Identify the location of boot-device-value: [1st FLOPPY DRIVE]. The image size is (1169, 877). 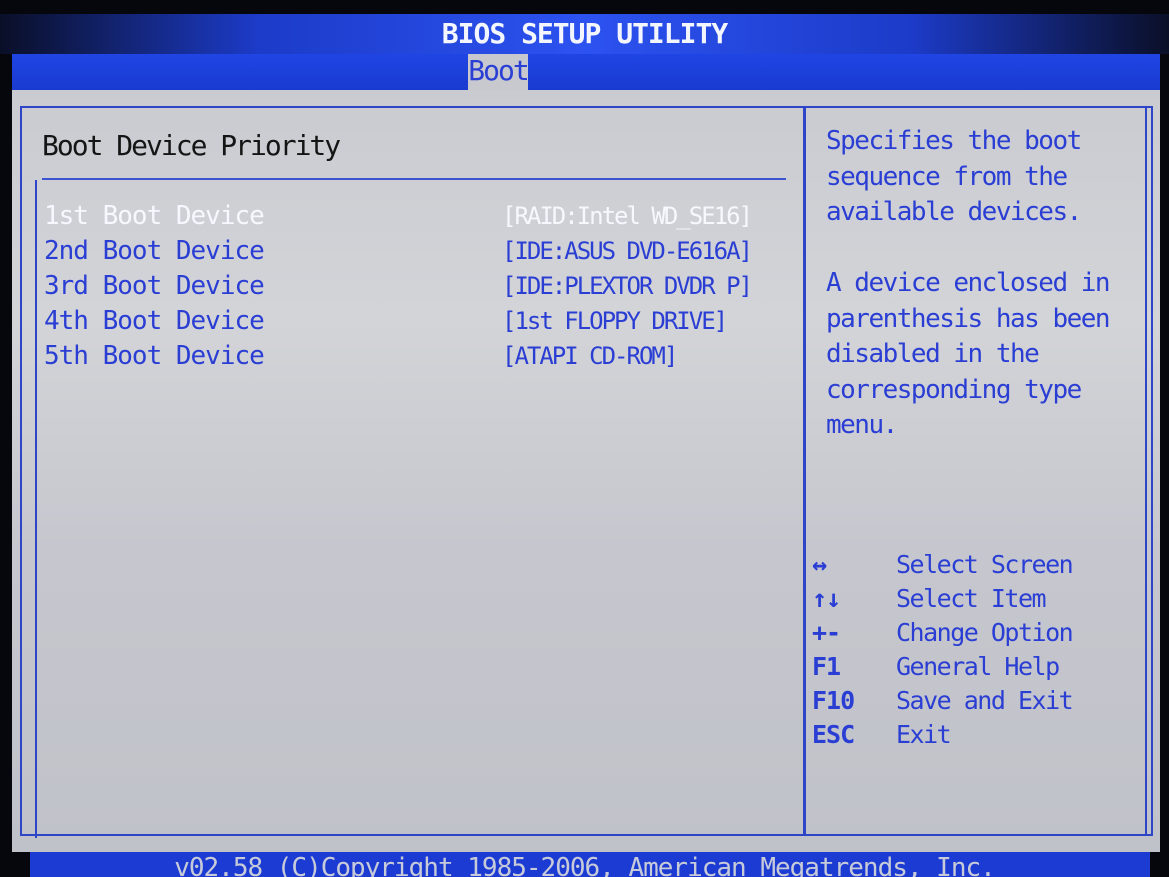
(642, 321).